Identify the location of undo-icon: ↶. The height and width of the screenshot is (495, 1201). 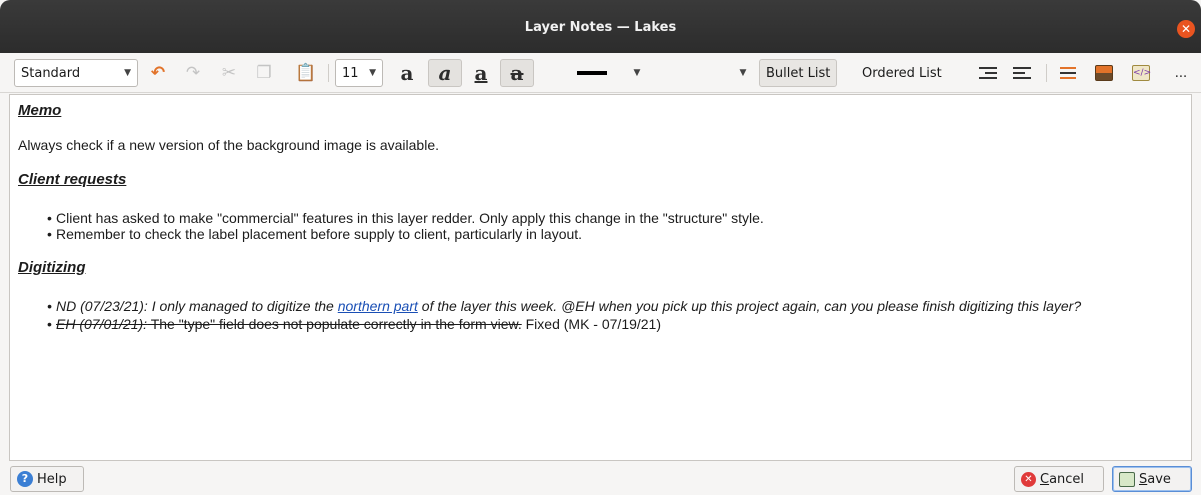
(158, 73).